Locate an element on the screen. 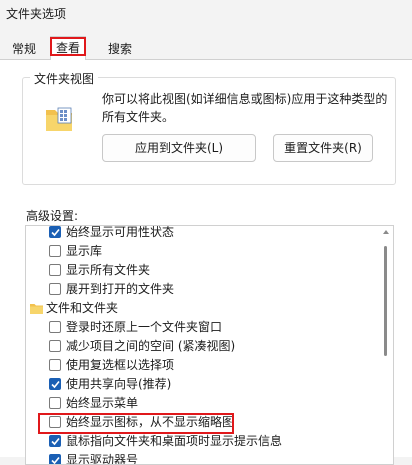 The image size is (412, 465). setting-label: 始终显示可用性状态 is located at coordinates (120, 232).